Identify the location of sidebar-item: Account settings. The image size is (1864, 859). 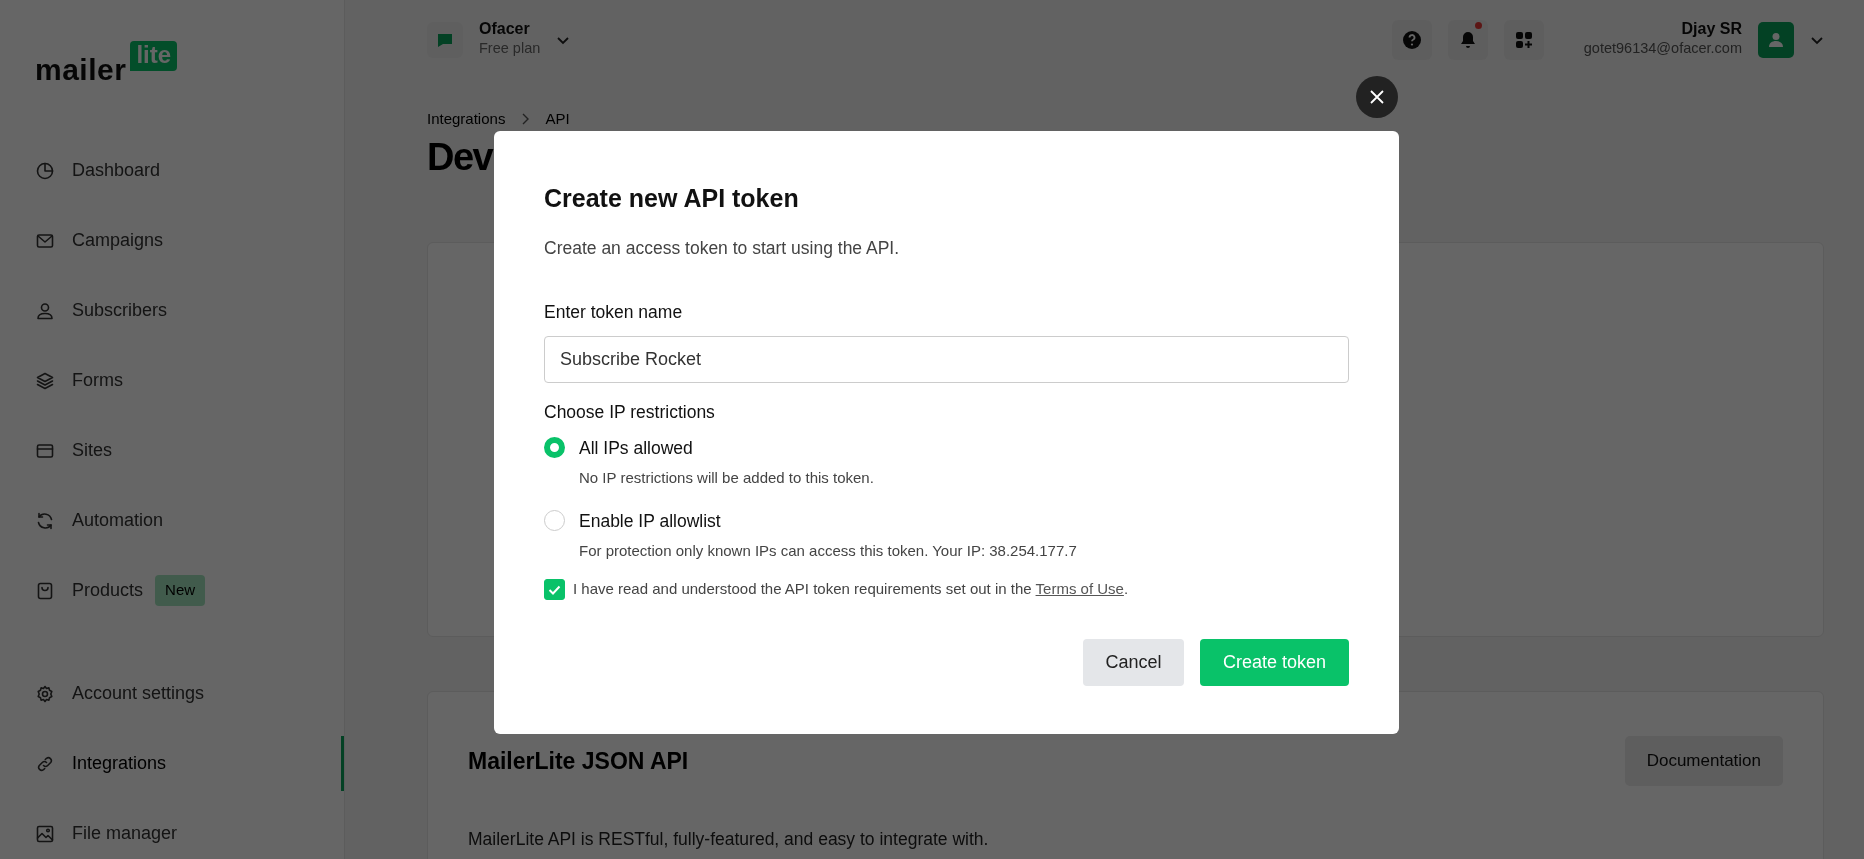
(172, 693).